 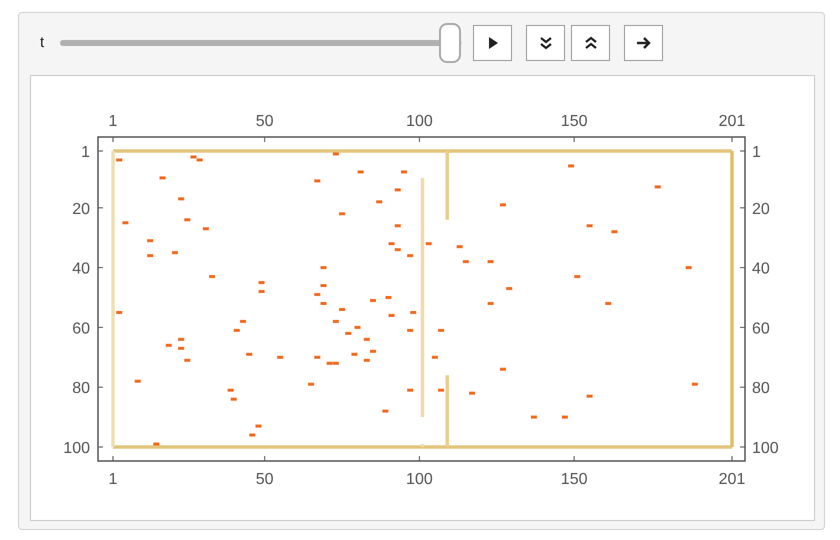 What do you see at coordinates (590, 43) in the screenshot?
I see `faster-button` at bounding box center [590, 43].